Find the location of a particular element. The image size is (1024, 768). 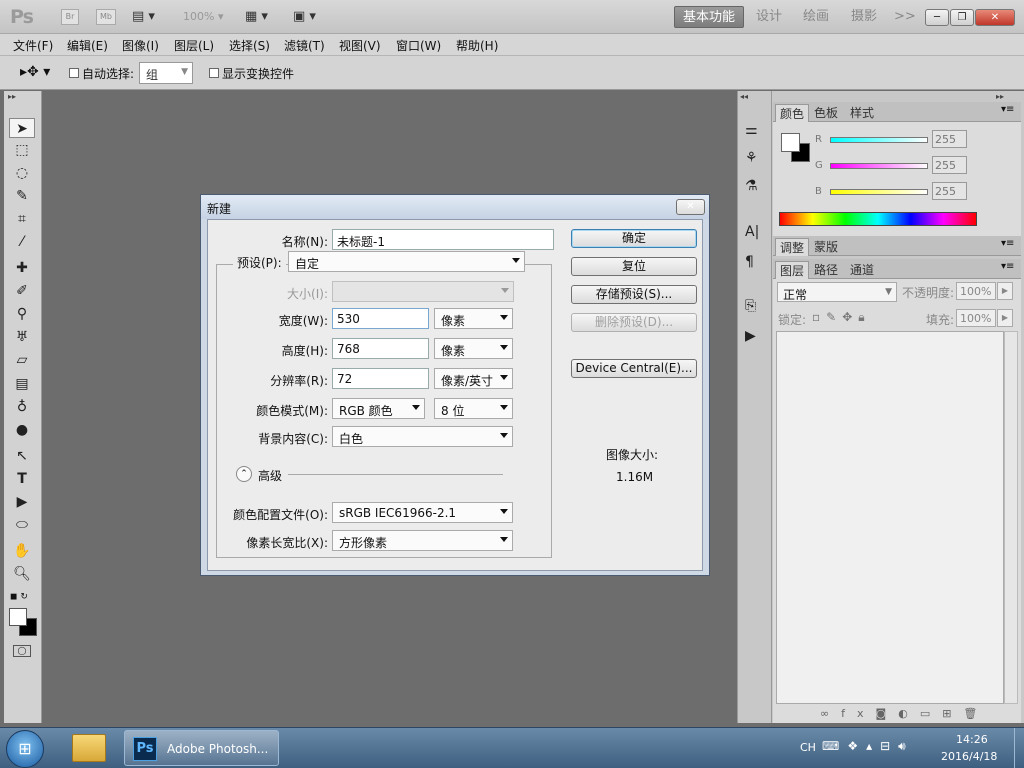

g-slider is located at coordinates (879, 166).